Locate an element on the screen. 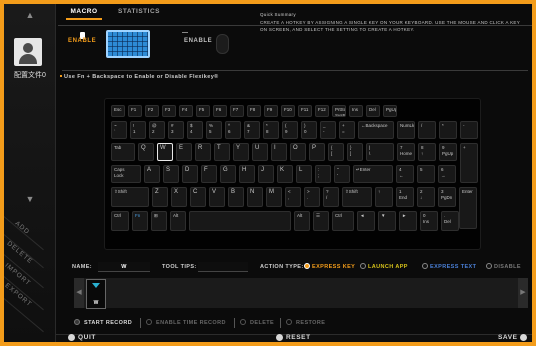  key-enter: ↵Enter is located at coordinates (373, 174).